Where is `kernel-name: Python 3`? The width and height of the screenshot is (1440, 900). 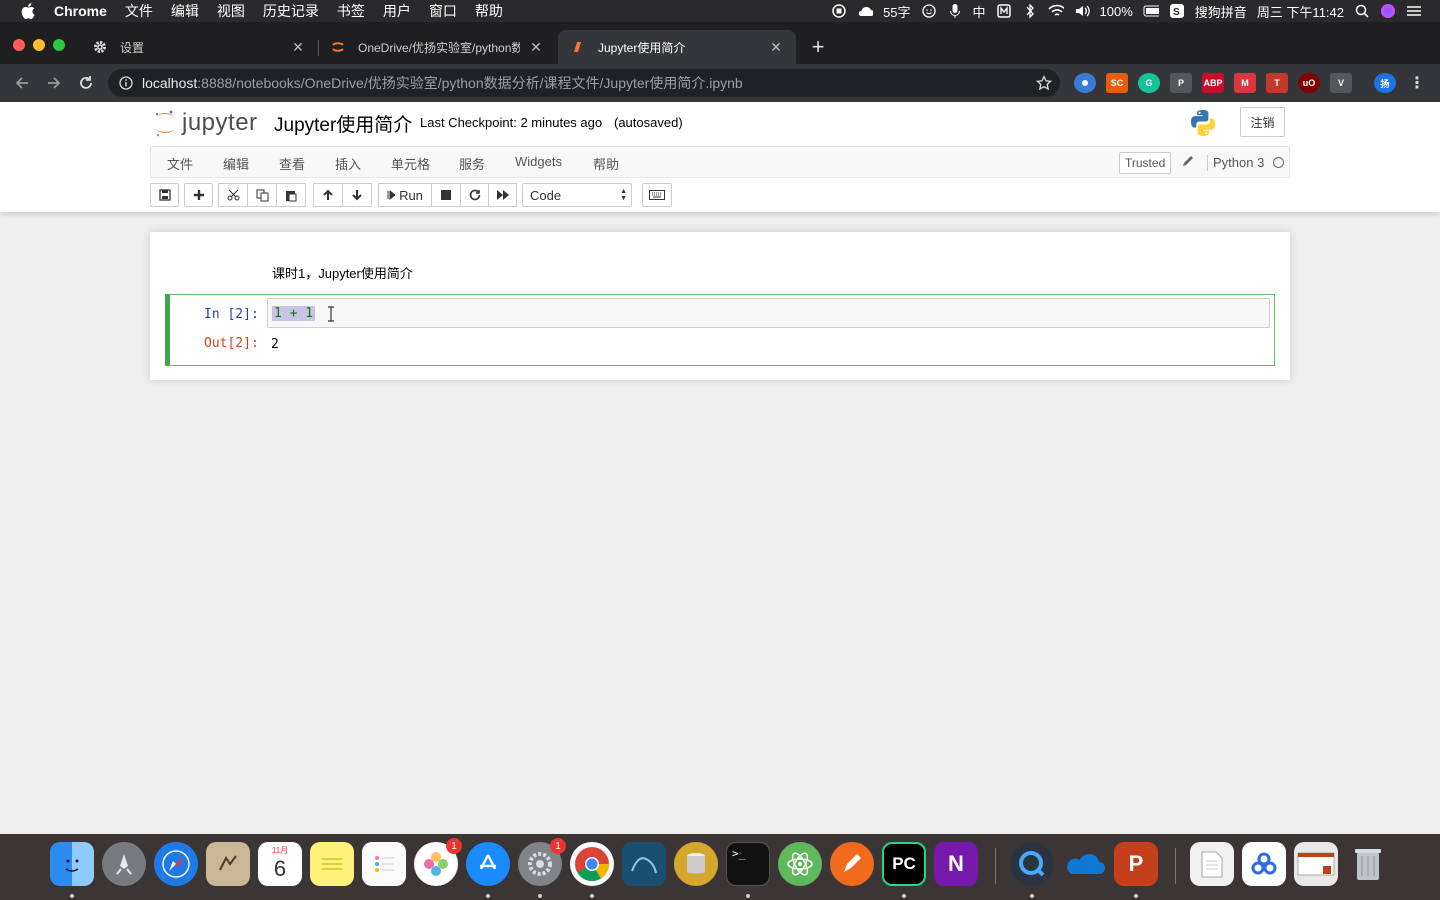
kernel-name: Python 3 is located at coordinates (1238, 162).